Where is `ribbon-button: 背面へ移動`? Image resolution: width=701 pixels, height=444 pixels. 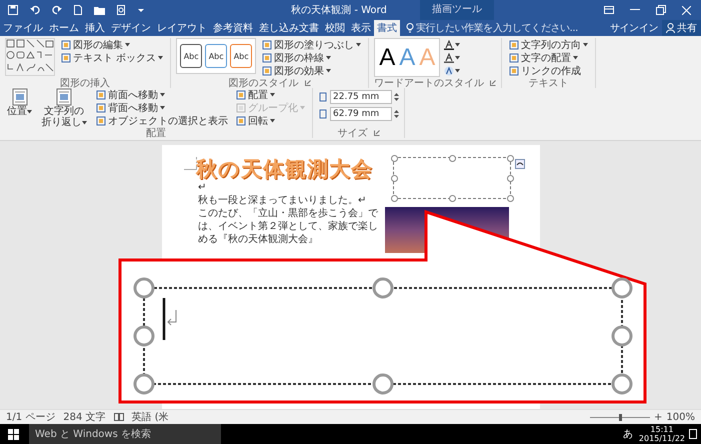
ribbon-button: 背面へ移動 is located at coordinates (162, 107).